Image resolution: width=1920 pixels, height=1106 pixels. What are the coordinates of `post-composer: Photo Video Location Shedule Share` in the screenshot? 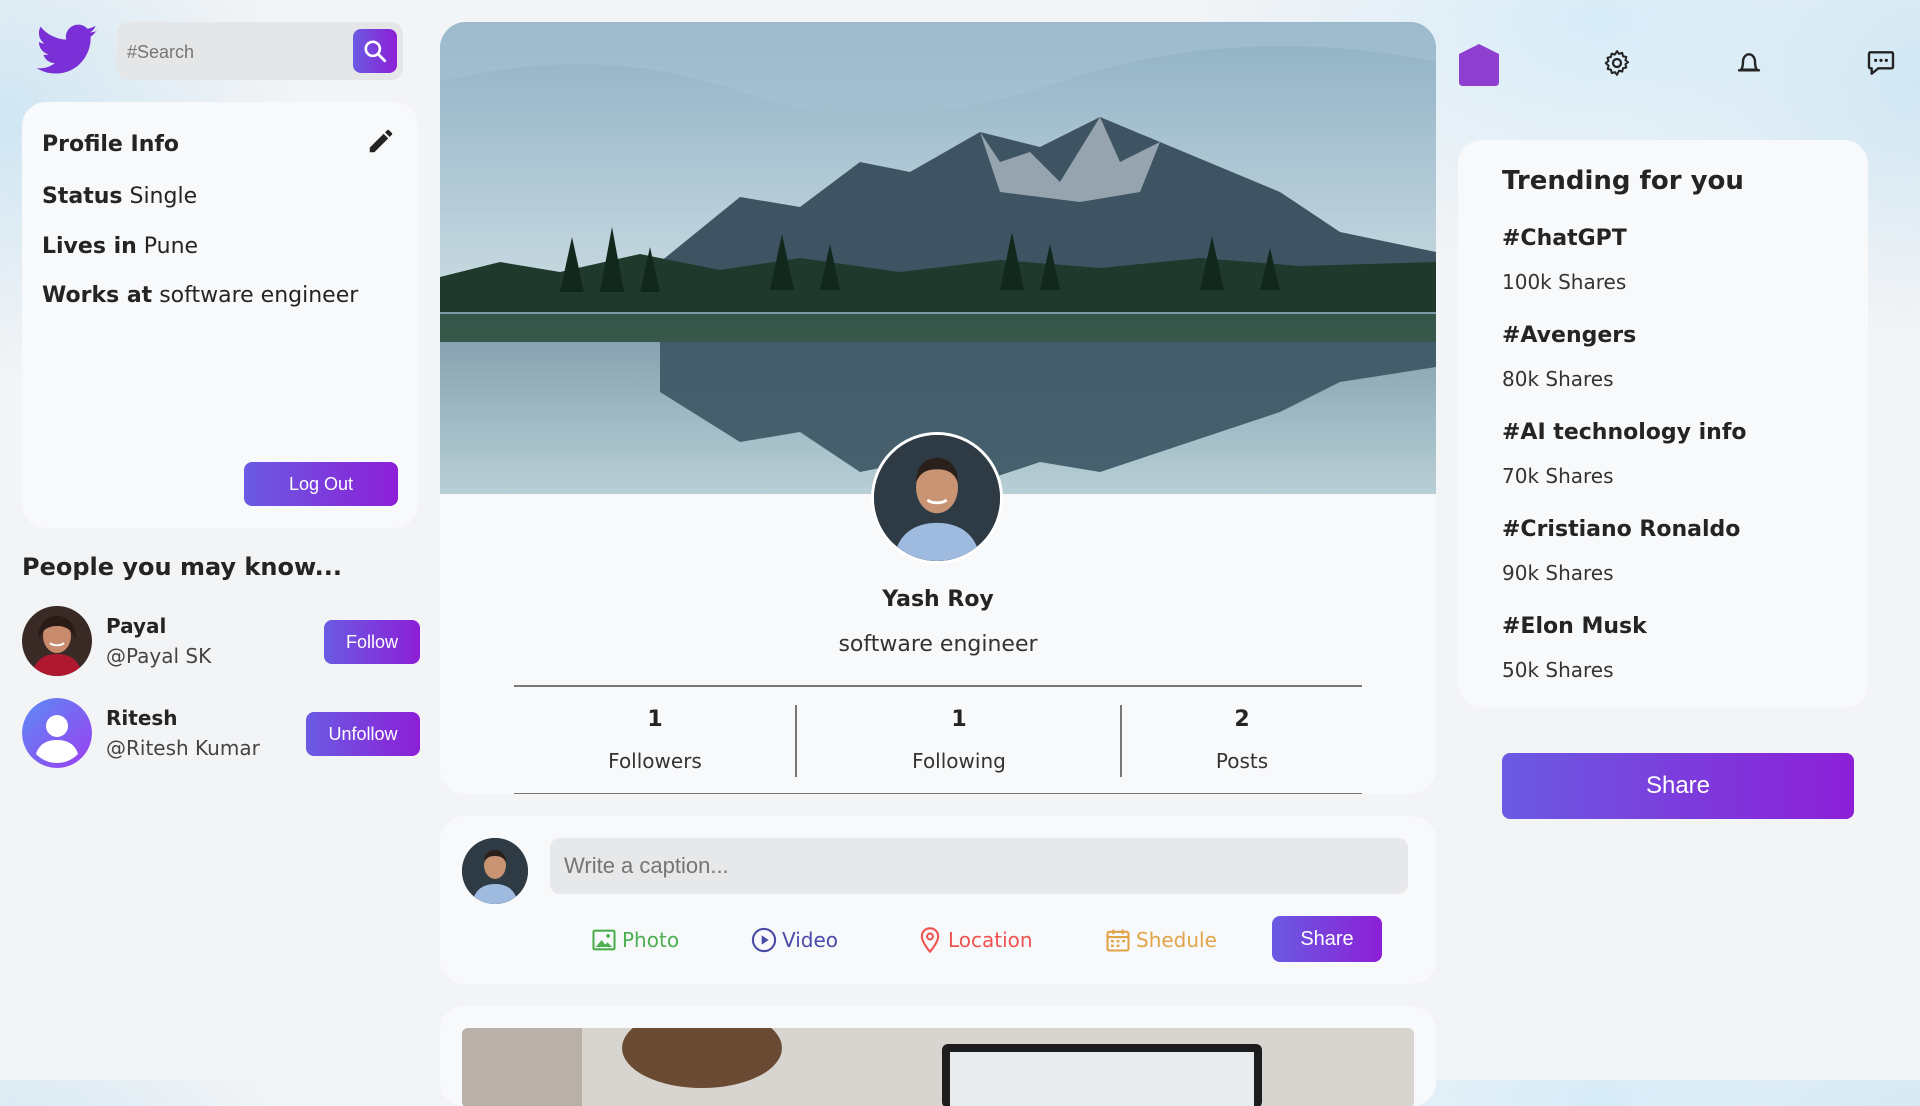 It's located at (938, 900).